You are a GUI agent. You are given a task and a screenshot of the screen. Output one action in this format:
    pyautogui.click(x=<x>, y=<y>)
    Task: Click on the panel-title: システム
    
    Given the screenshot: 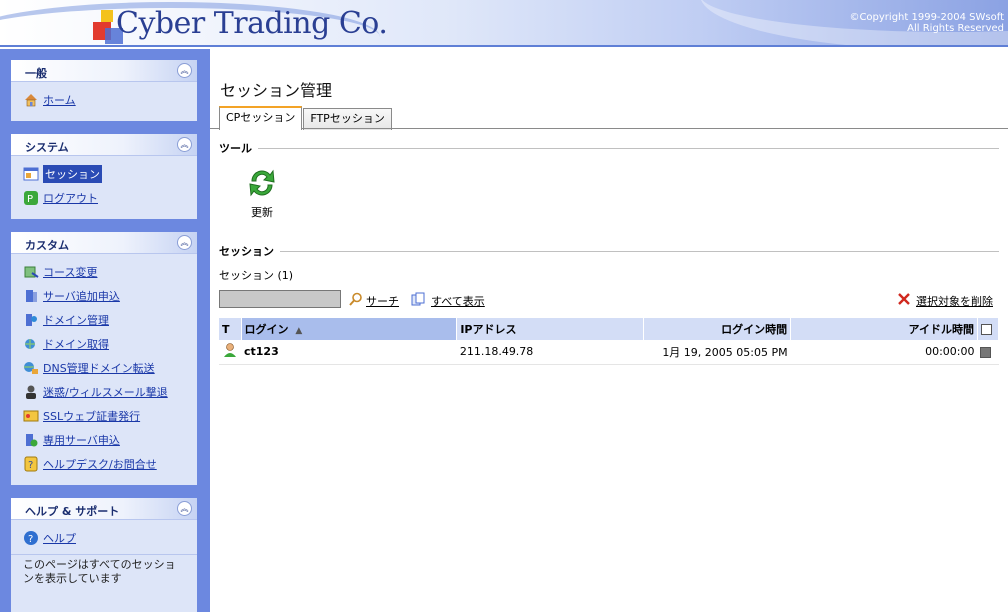 What is the action you would take?
    pyautogui.click(x=47, y=147)
    